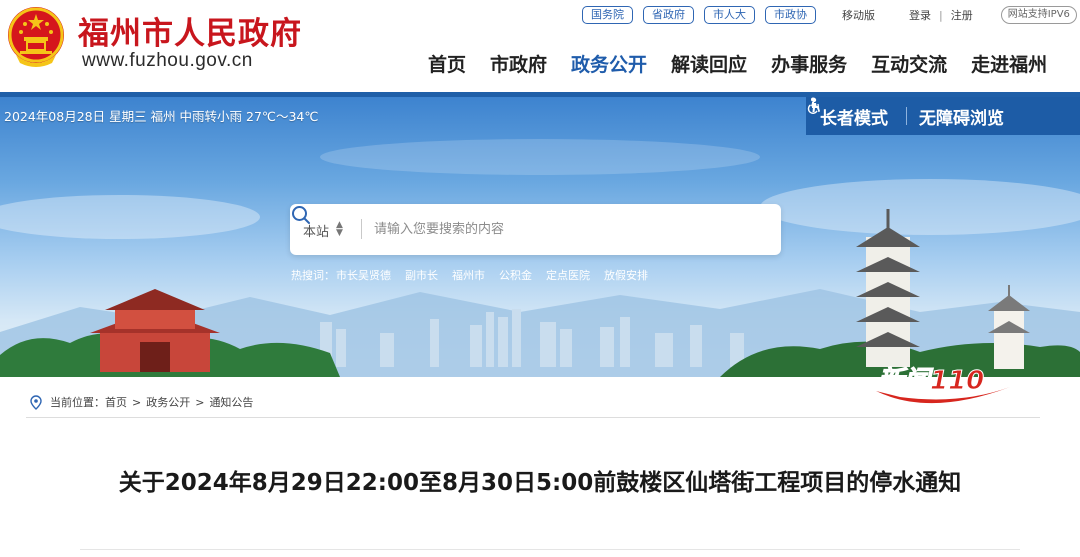  What do you see at coordinates (962, 15) in the screenshot?
I see `register-link: 注册` at bounding box center [962, 15].